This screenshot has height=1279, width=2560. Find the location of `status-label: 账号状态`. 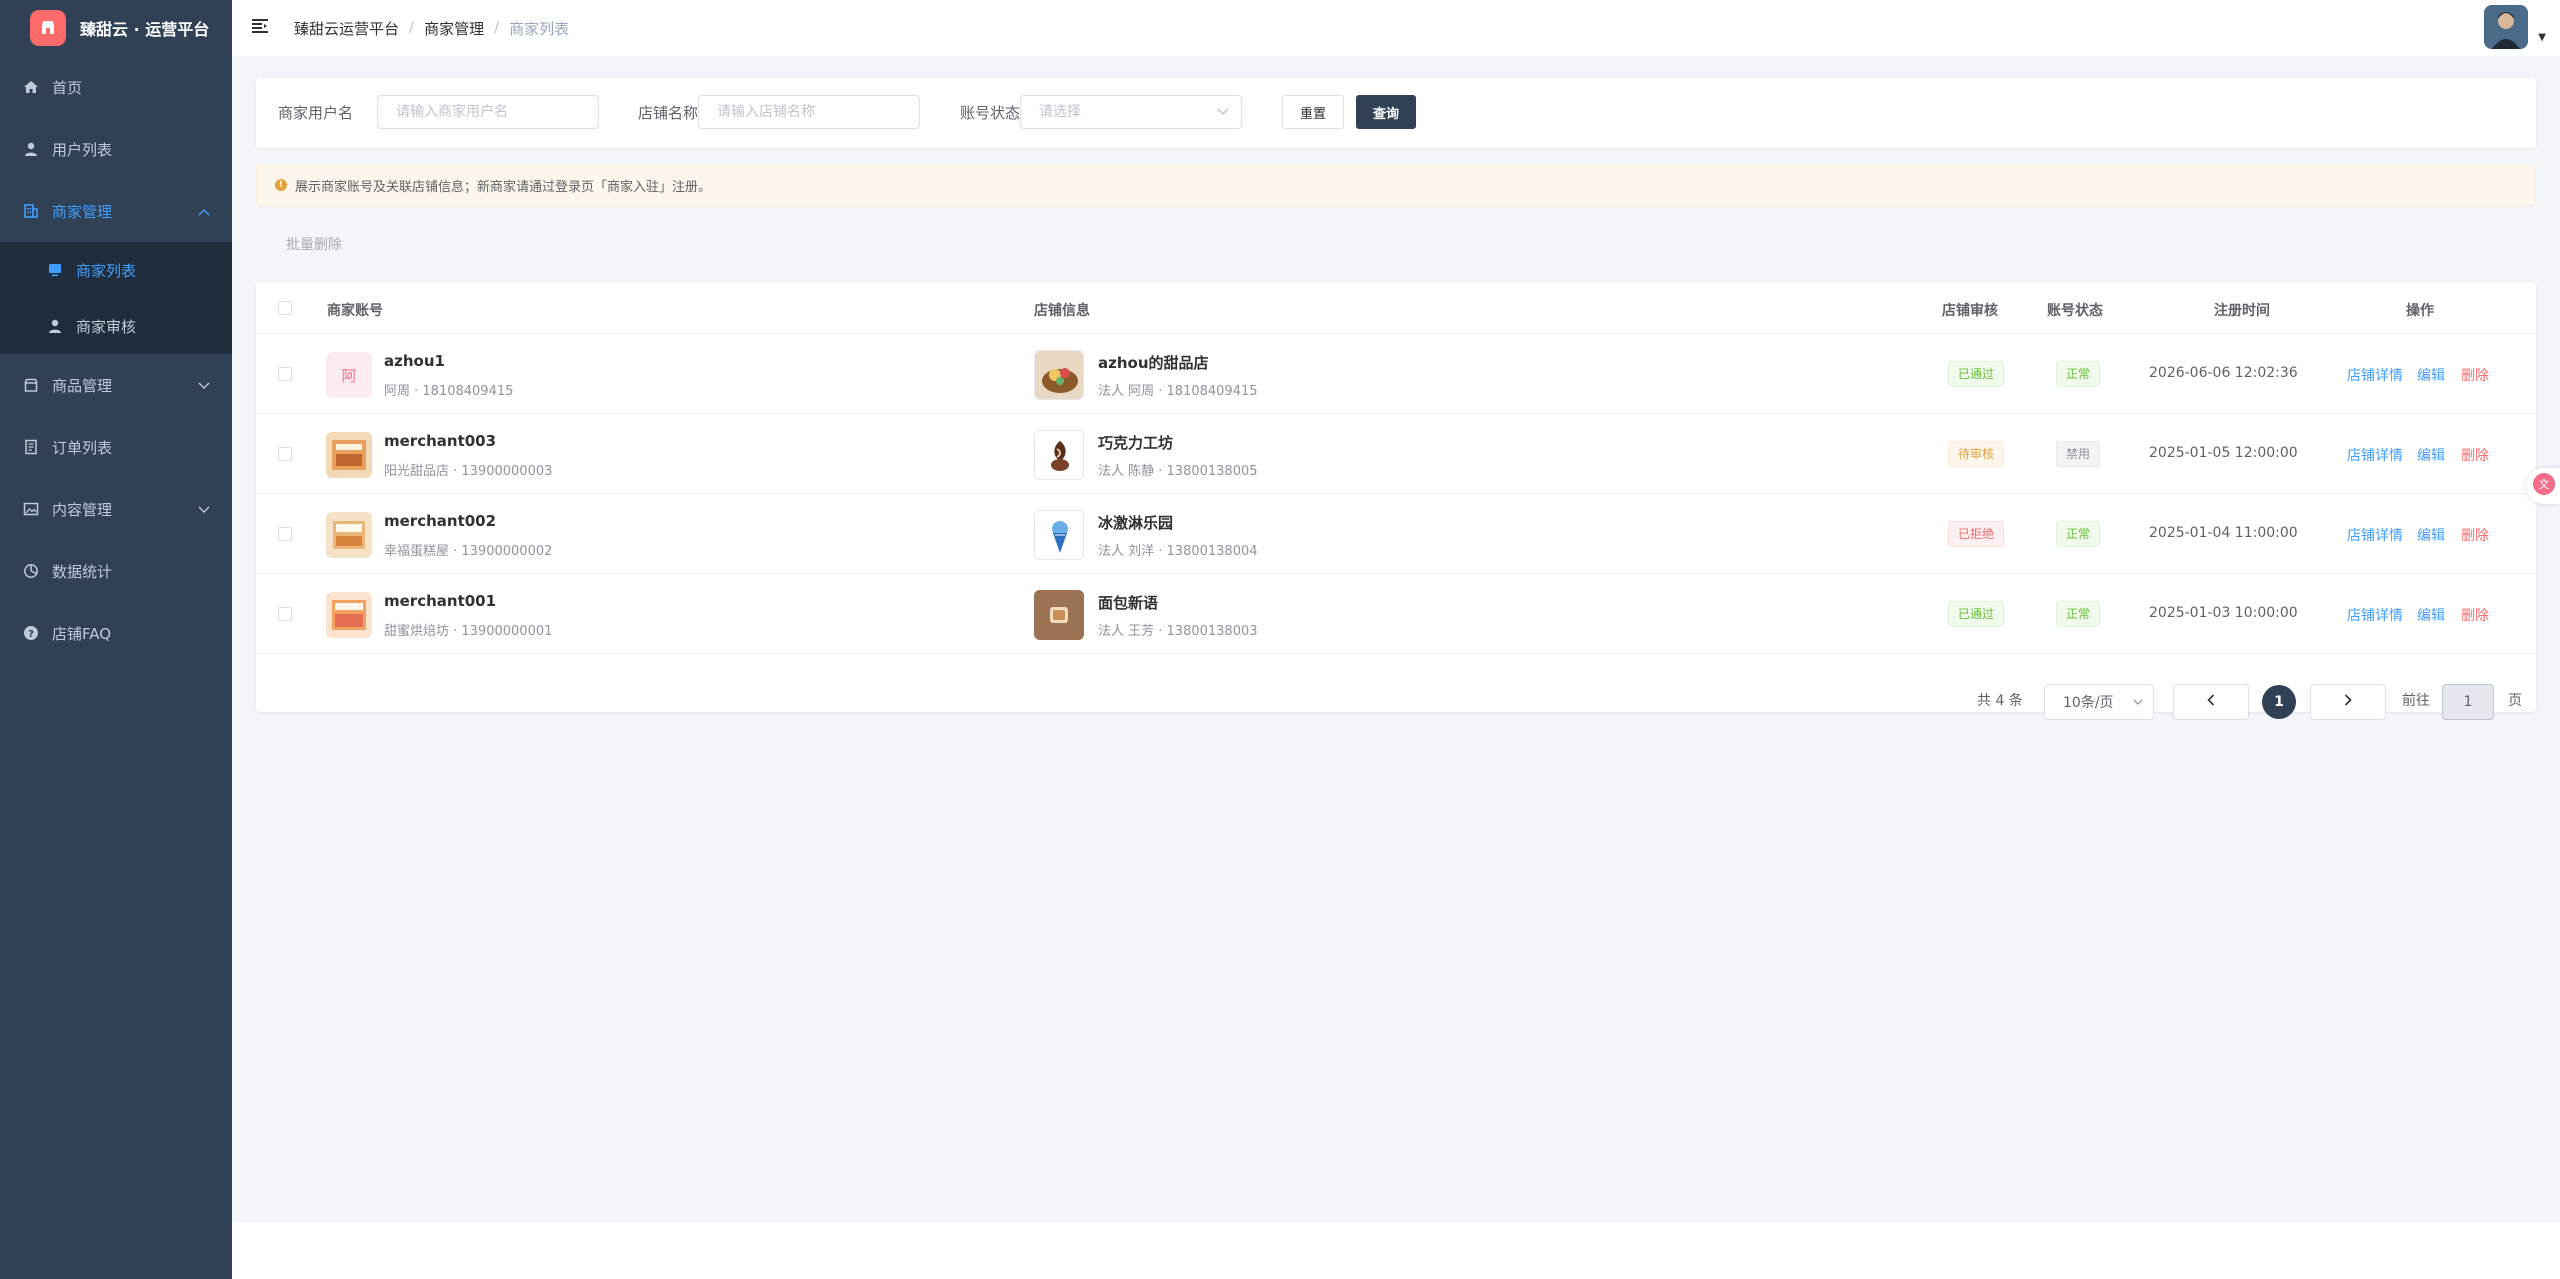

status-label: 账号状态 is located at coordinates (990, 113).